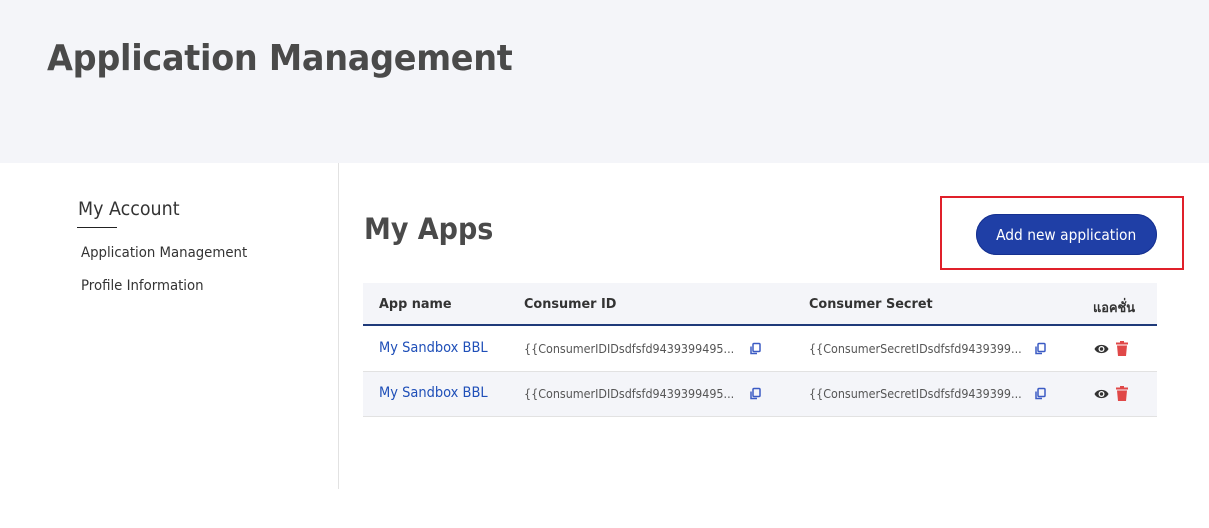  I want to click on sidebar-title: My Account, so click(129, 209).